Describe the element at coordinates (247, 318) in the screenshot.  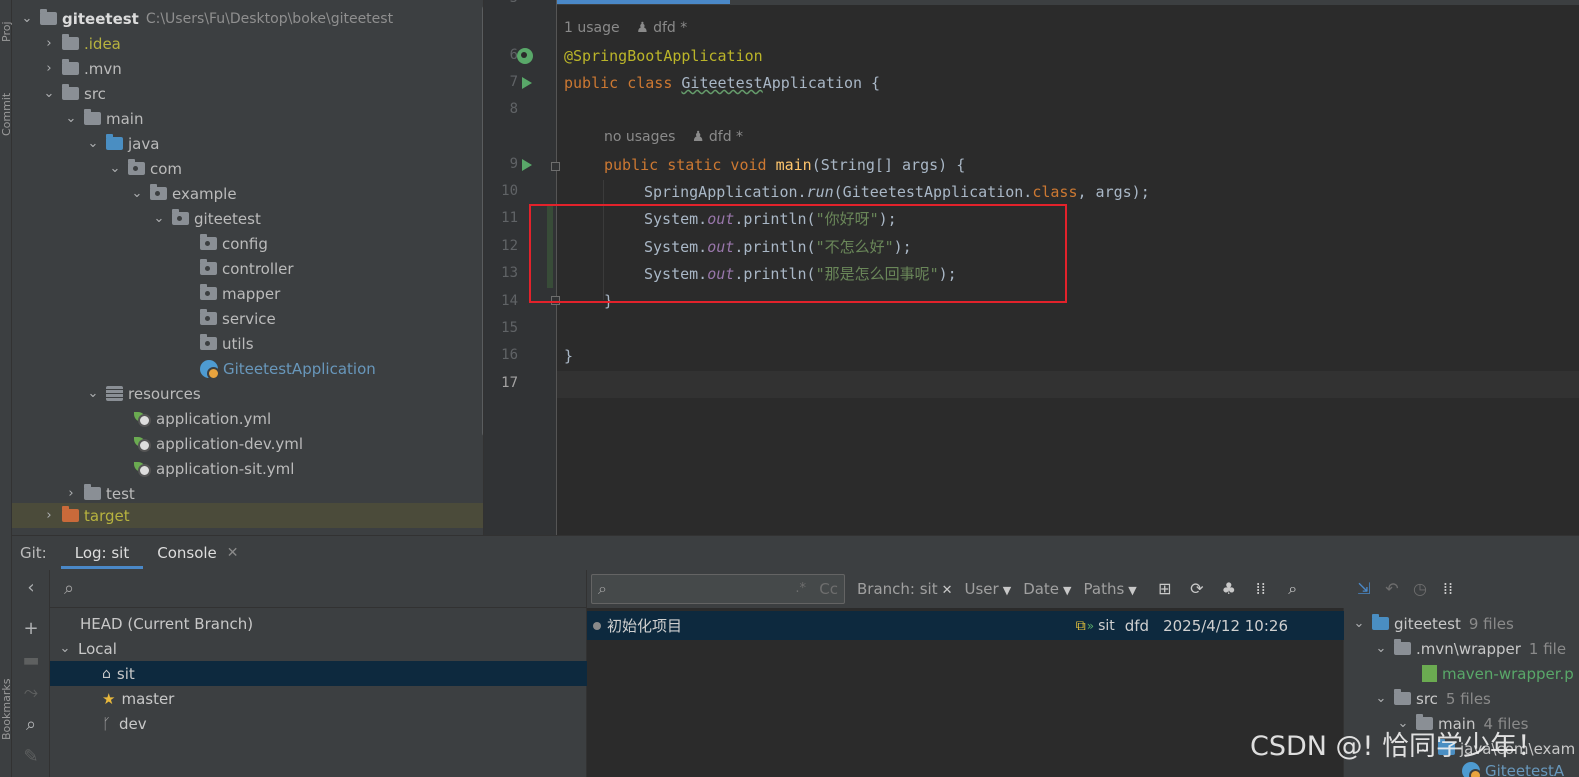
I see `tree-item-service: service` at that location.